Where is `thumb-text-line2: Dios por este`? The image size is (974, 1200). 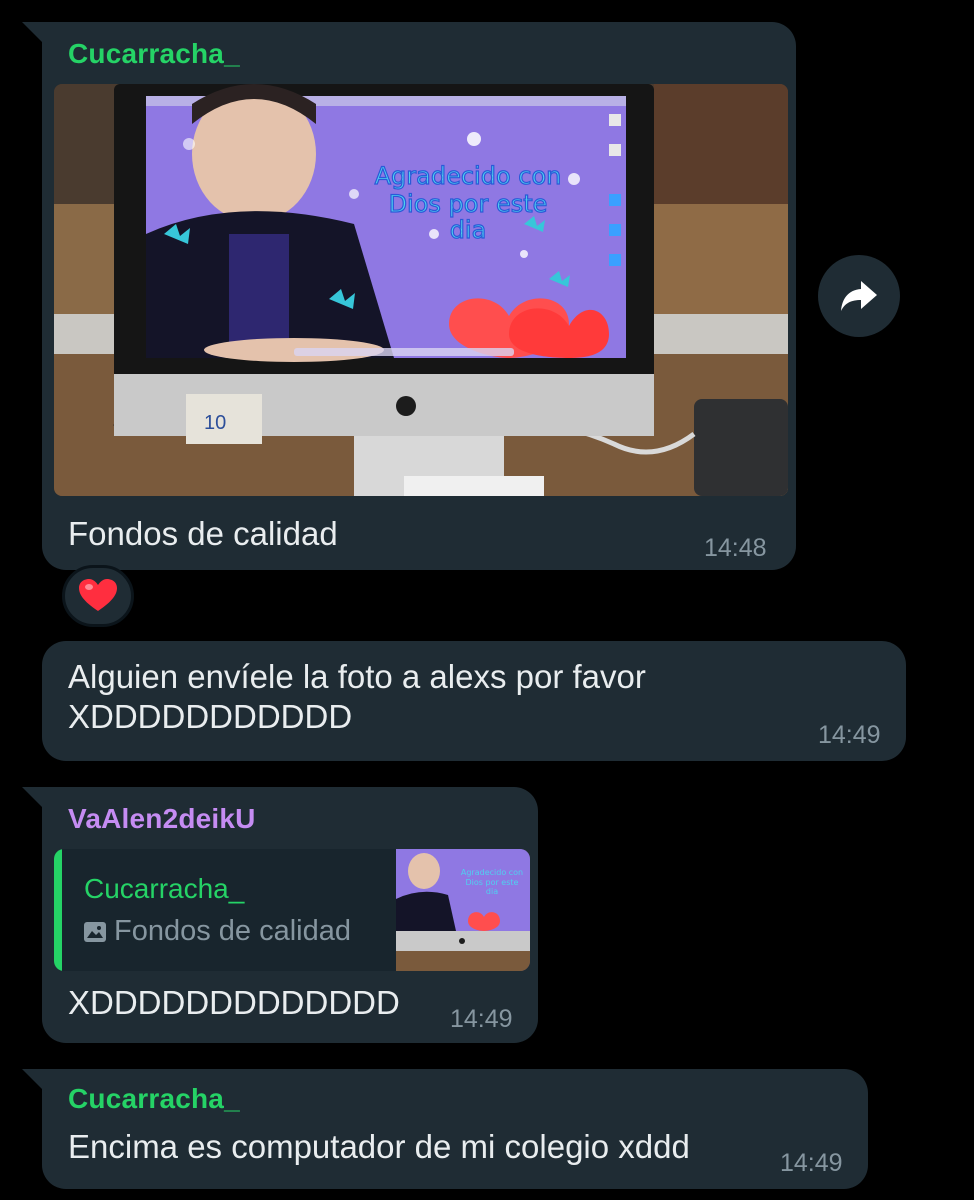 thumb-text-line2: Dios por este is located at coordinates (492, 882).